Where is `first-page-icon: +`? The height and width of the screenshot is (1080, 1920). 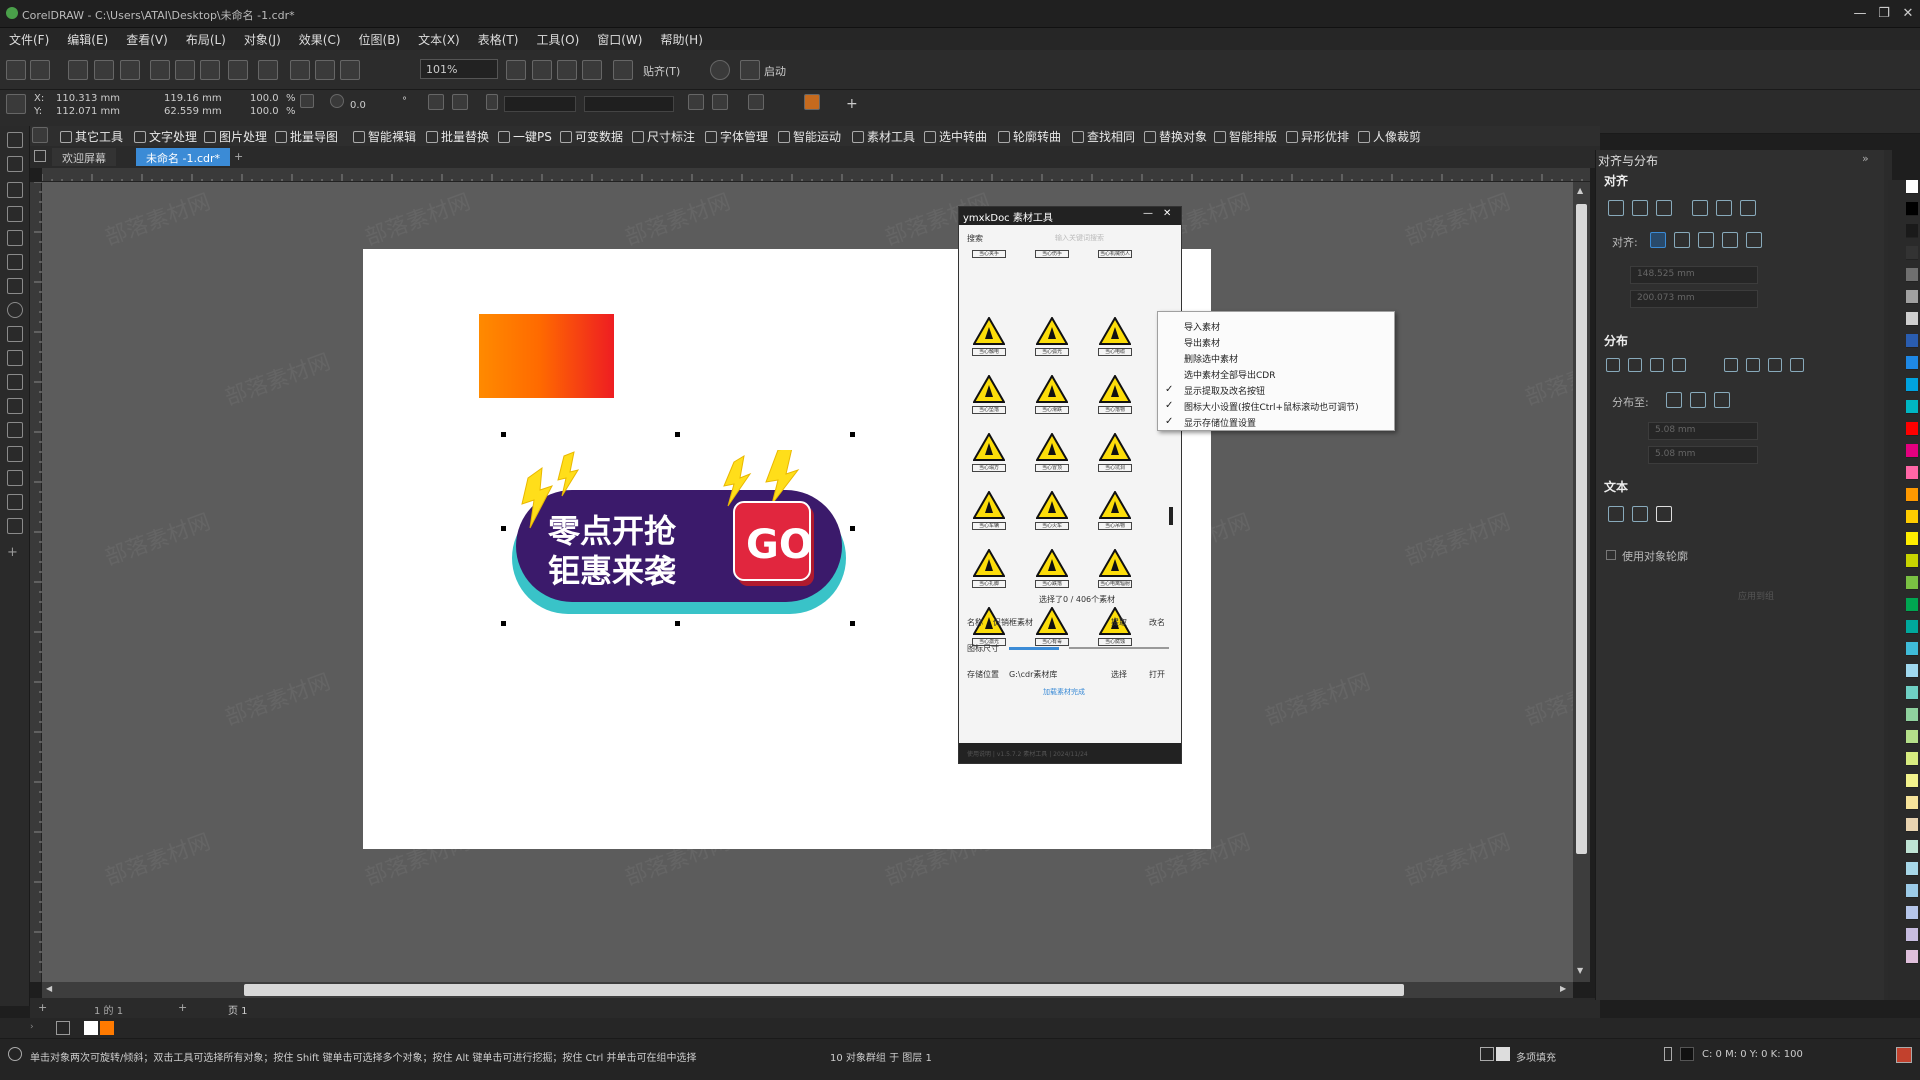
first-page-icon: + is located at coordinates (42, 1007).